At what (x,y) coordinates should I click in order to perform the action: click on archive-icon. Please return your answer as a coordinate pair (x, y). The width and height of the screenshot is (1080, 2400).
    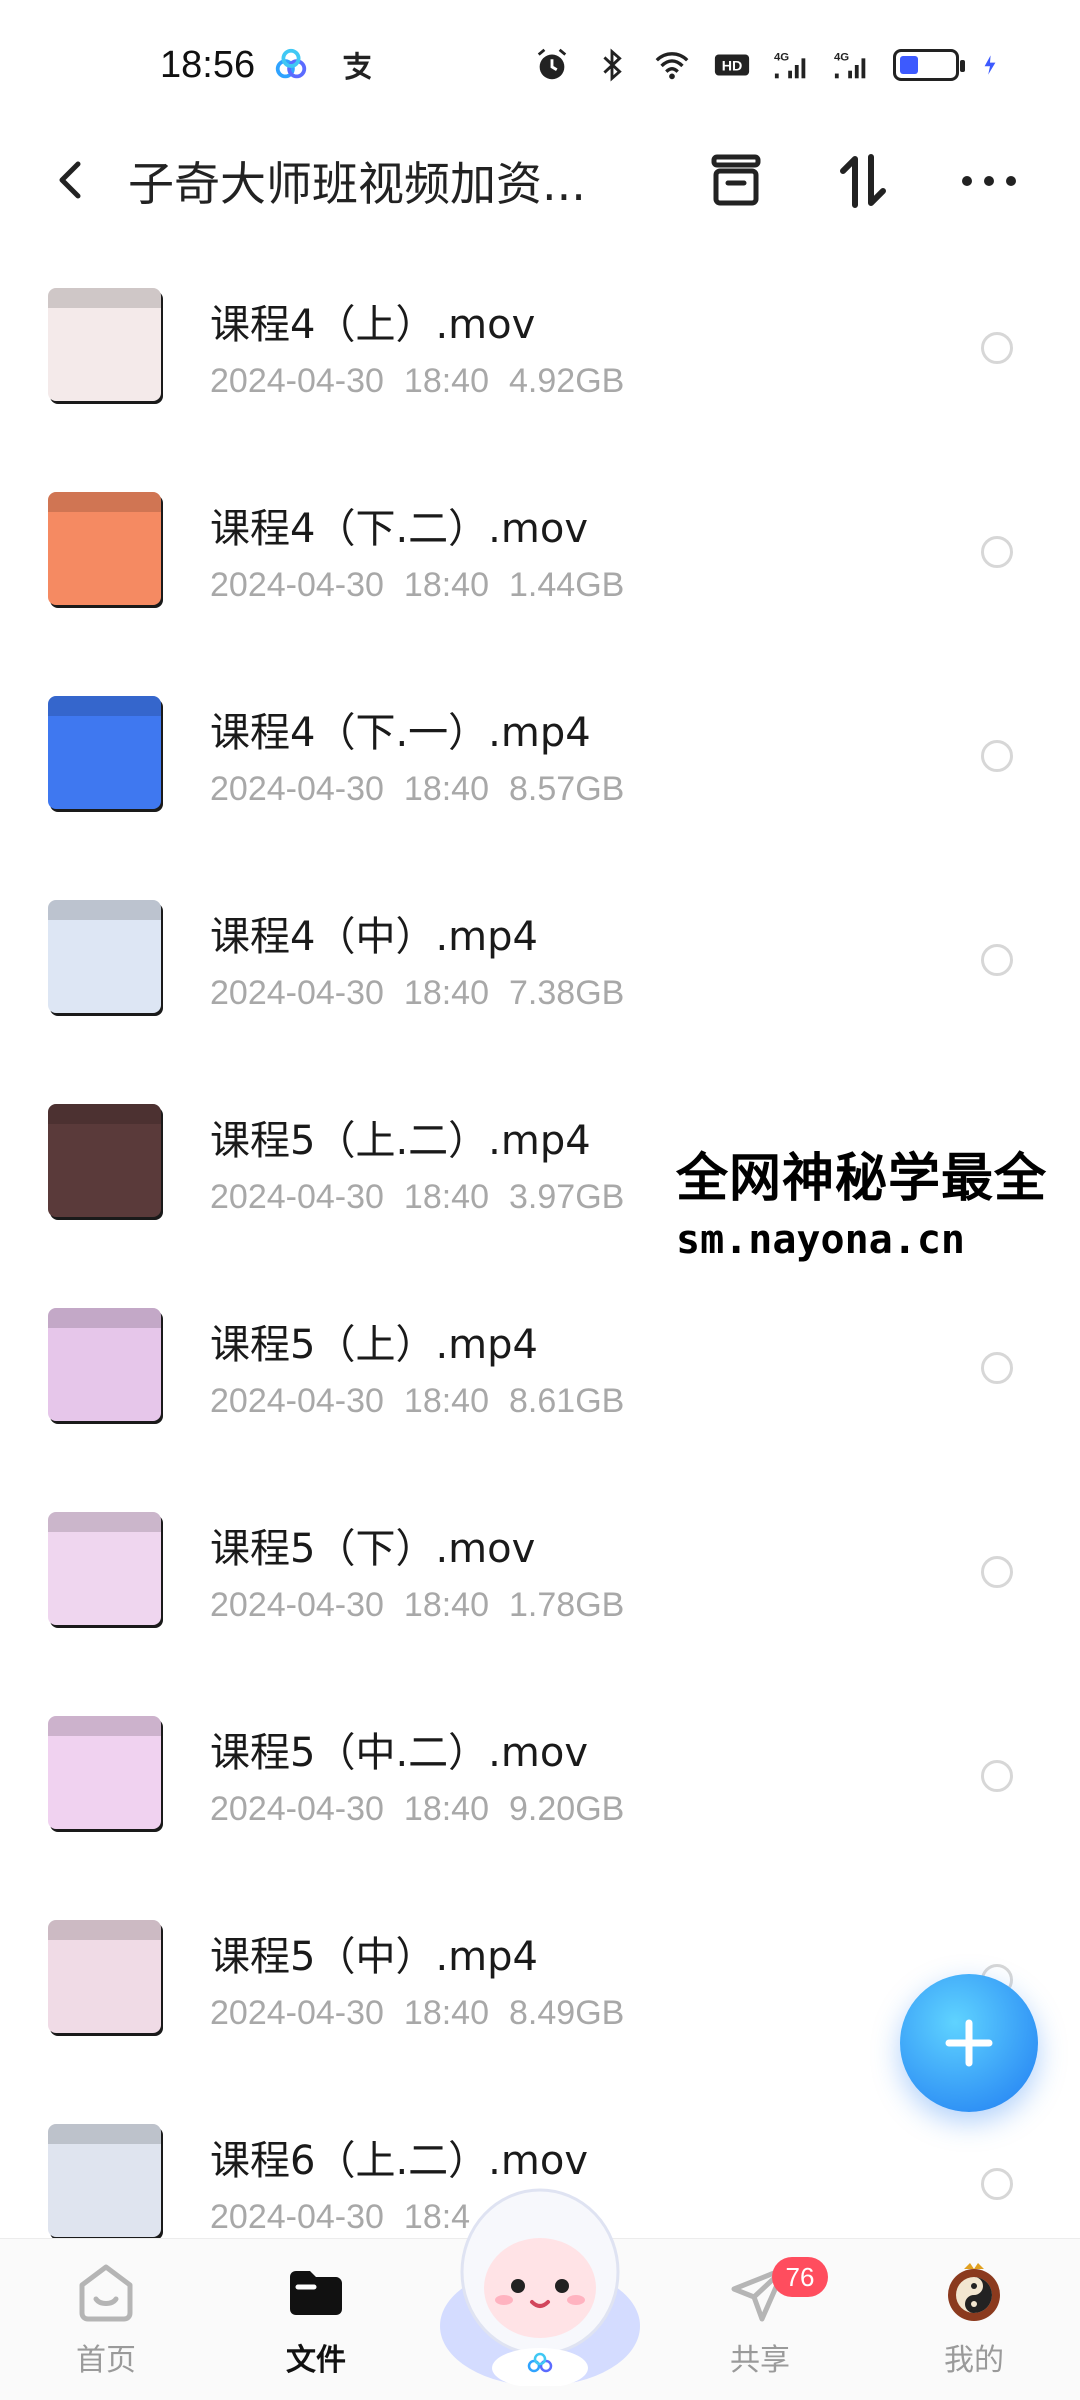
    Looking at the image, I should click on (736, 180).